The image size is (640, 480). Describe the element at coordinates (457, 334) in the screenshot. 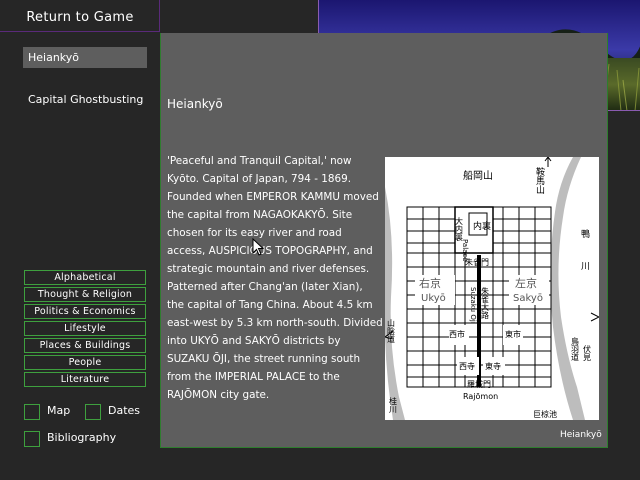

I see `west-market-label: 西市` at that location.